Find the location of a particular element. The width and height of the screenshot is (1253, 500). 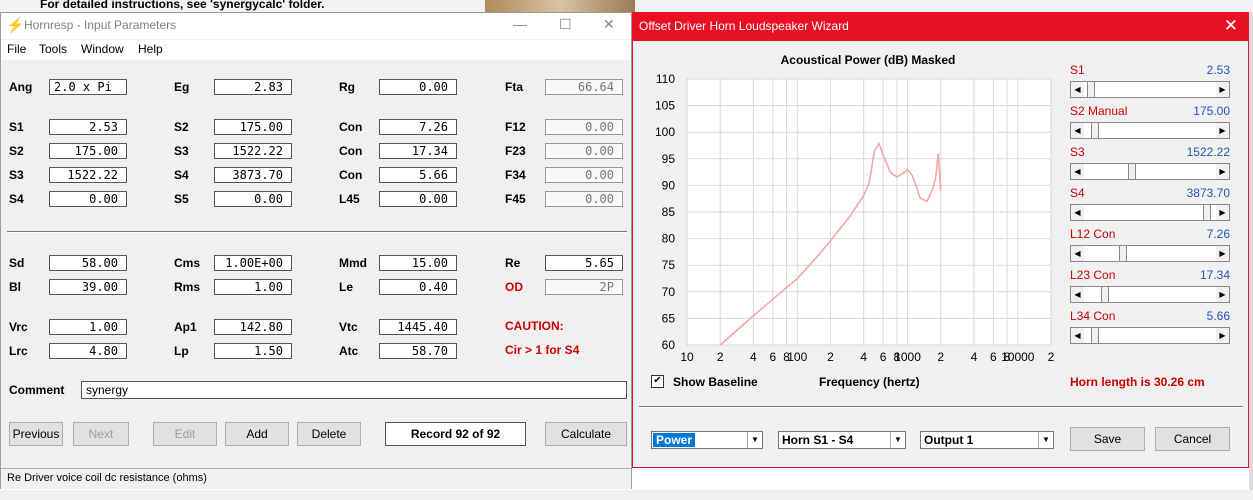

comment-field: synergy is located at coordinates (354, 390).